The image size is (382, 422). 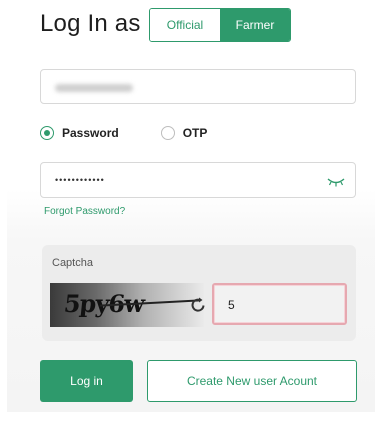 I want to click on eye-closed-icon, so click(x=336, y=182).